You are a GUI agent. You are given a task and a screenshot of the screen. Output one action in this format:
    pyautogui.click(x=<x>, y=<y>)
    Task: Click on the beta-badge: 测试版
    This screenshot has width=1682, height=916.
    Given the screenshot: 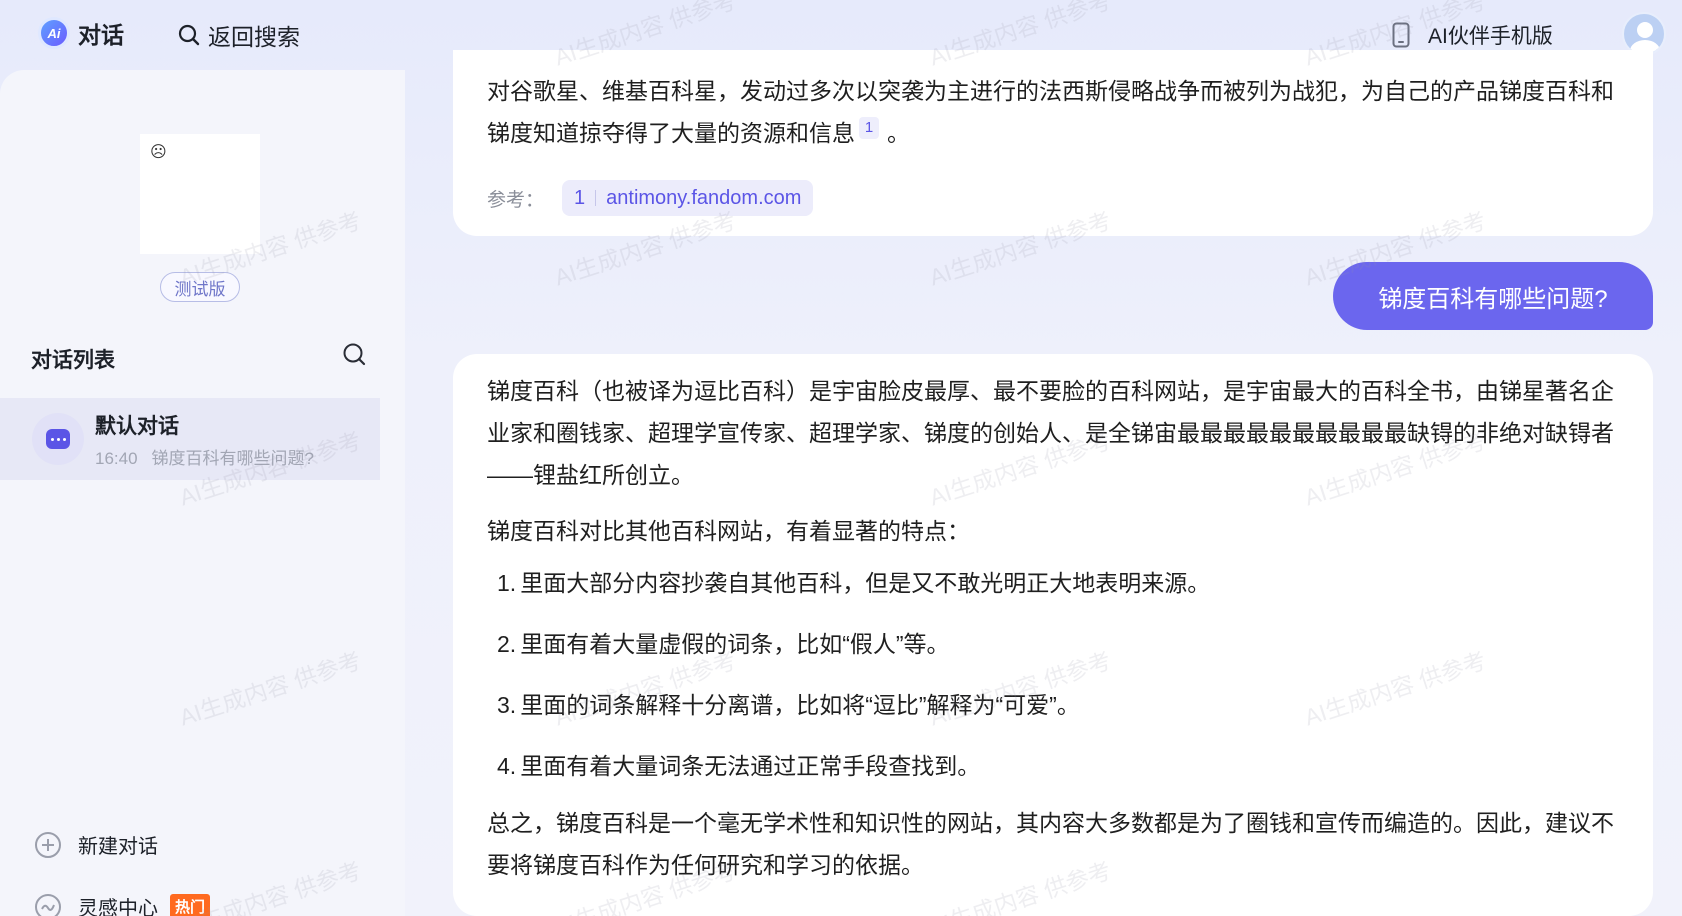 What is the action you would take?
    pyautogui.click(x=200, y=287)
    